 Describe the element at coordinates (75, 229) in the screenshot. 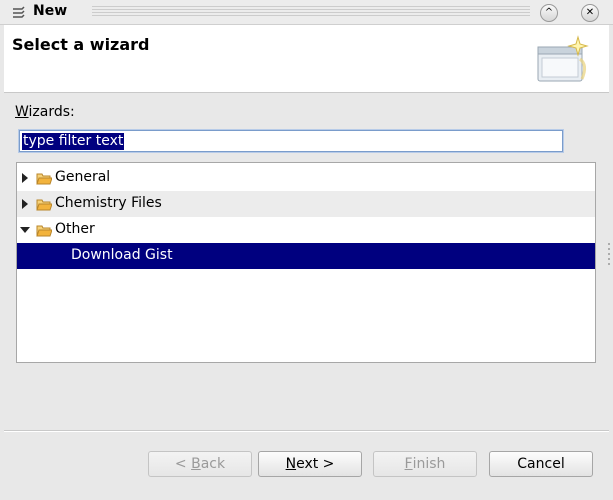

I see `tree-item-label: Other` at that location.